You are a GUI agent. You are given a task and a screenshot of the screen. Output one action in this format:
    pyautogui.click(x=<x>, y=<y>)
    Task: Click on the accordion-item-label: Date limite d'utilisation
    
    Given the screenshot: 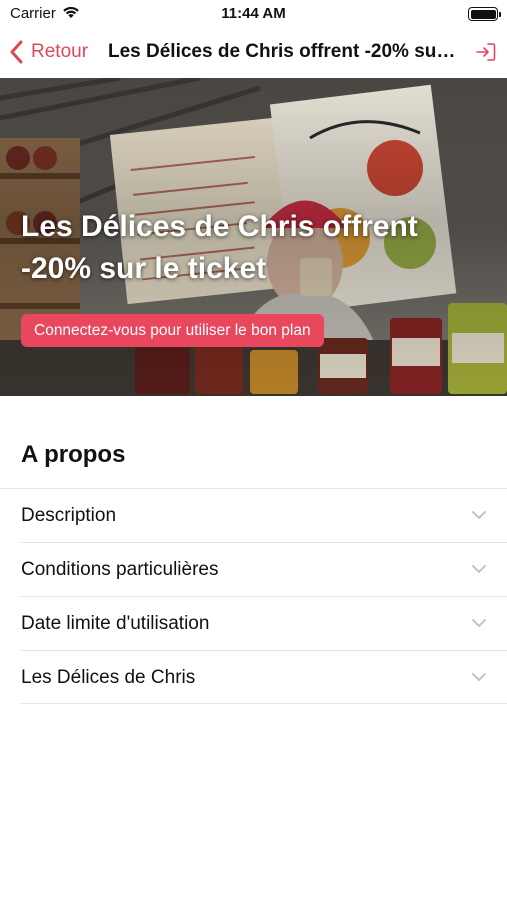 What is the action you would take?
    pyautogui.click(x=115, y=623)
    